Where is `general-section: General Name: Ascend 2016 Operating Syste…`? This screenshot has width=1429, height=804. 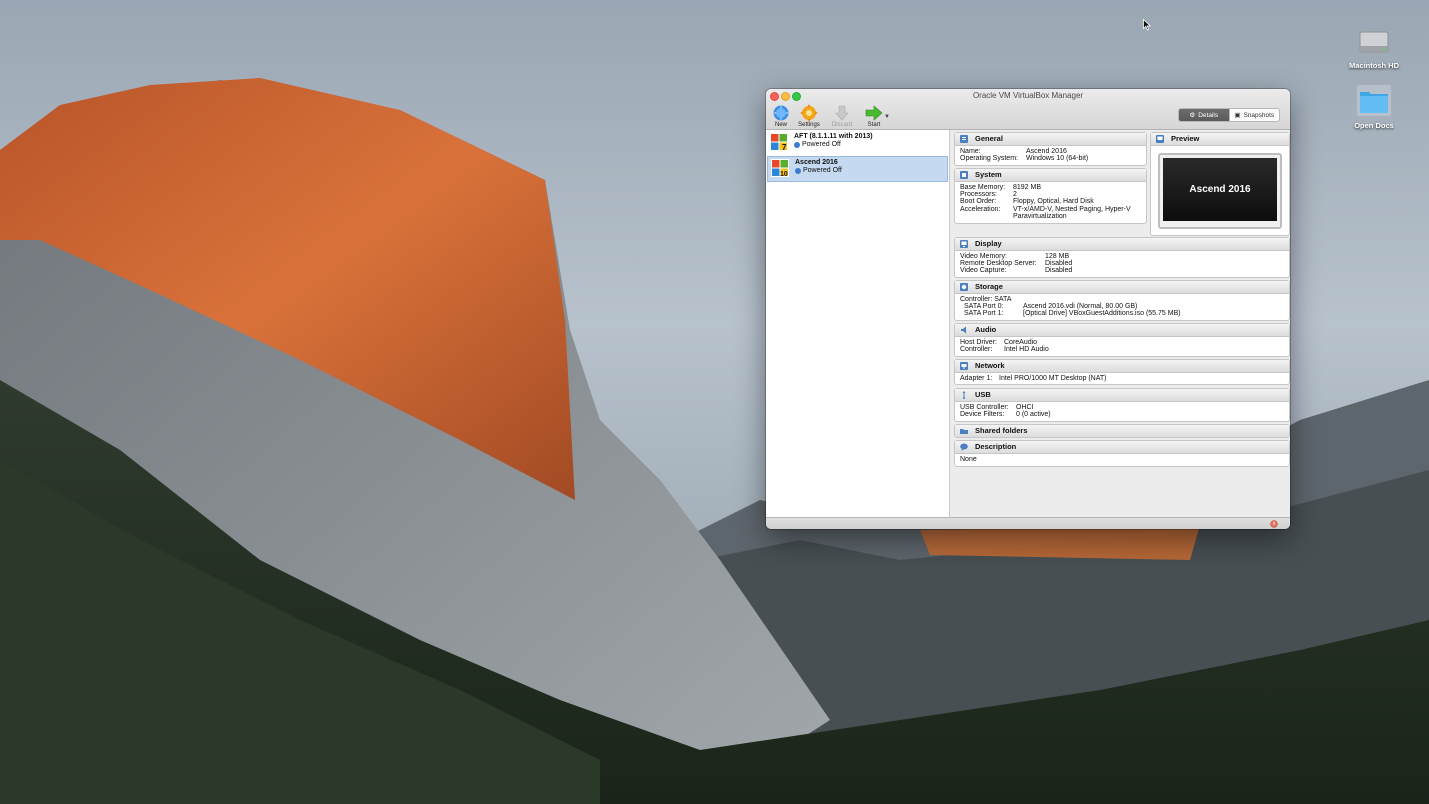 general-section: General Name: Ascend 2016 Operating Syste… is located at coordinates (1050, 149).